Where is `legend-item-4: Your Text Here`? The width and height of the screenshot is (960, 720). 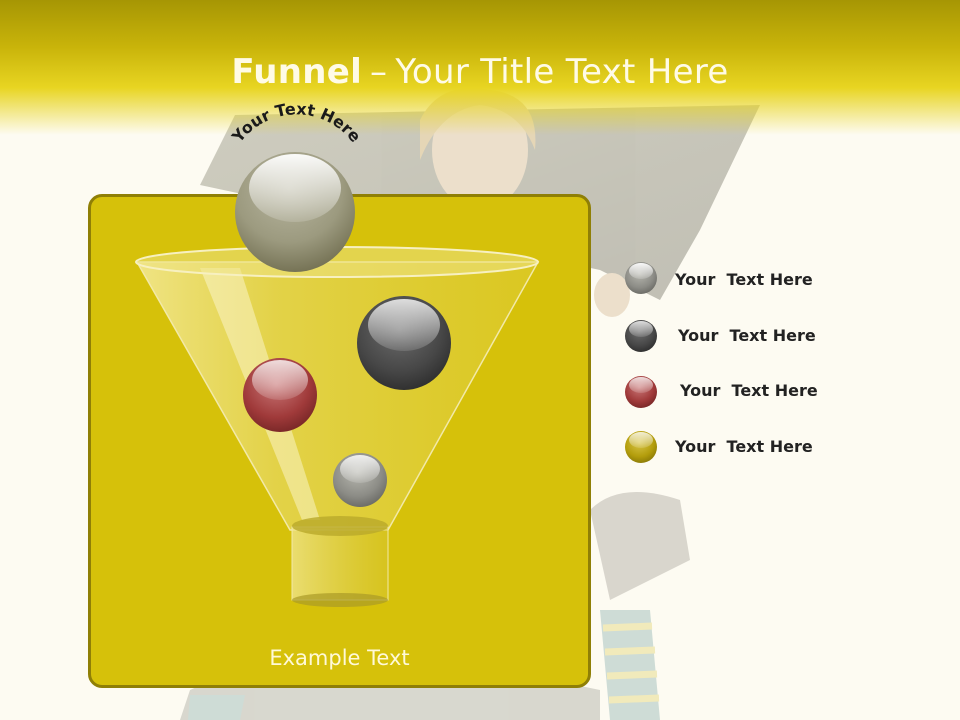 legend-item-4: Your Text Here is located at coordinates (742, 447).